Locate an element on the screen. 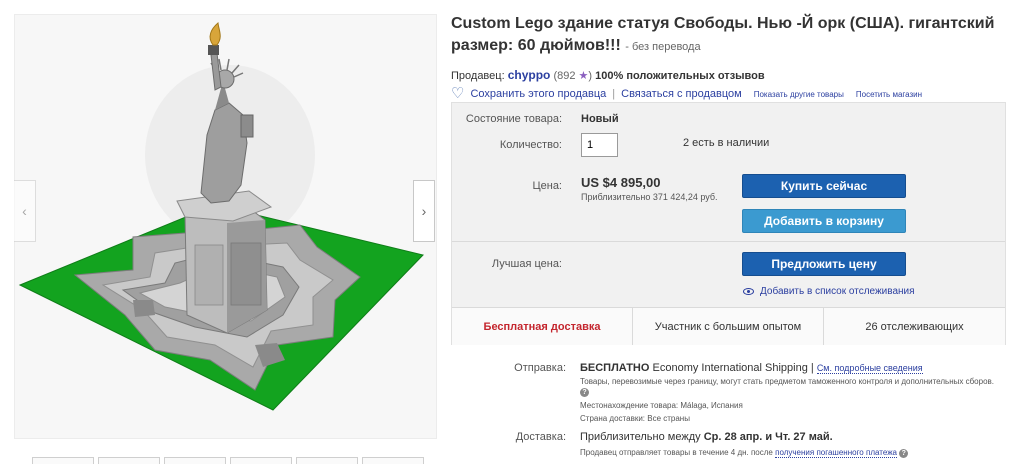  previous-image-button: ‹ is located at coordinates (25, 211).